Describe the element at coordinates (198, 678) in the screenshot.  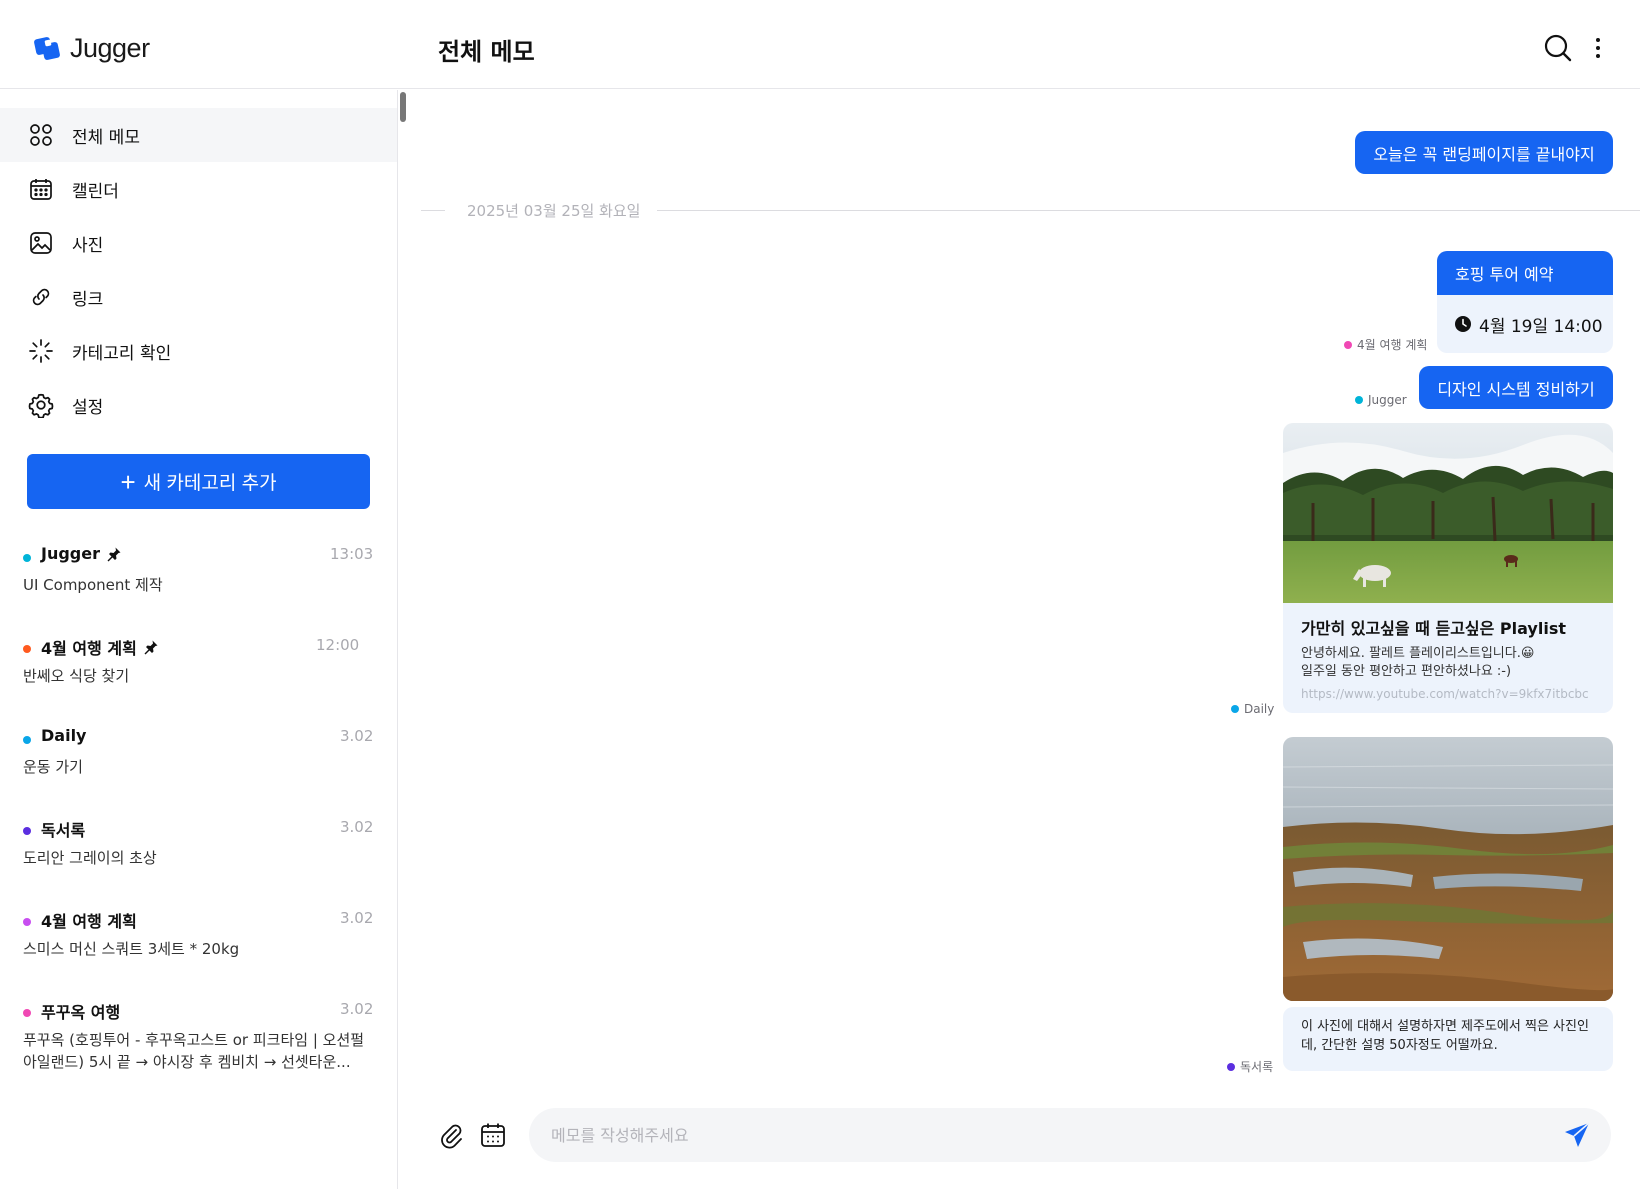
I see `list-item: 4월 여행 계획 12:00 반쎄오 식당 찾기` at that location.